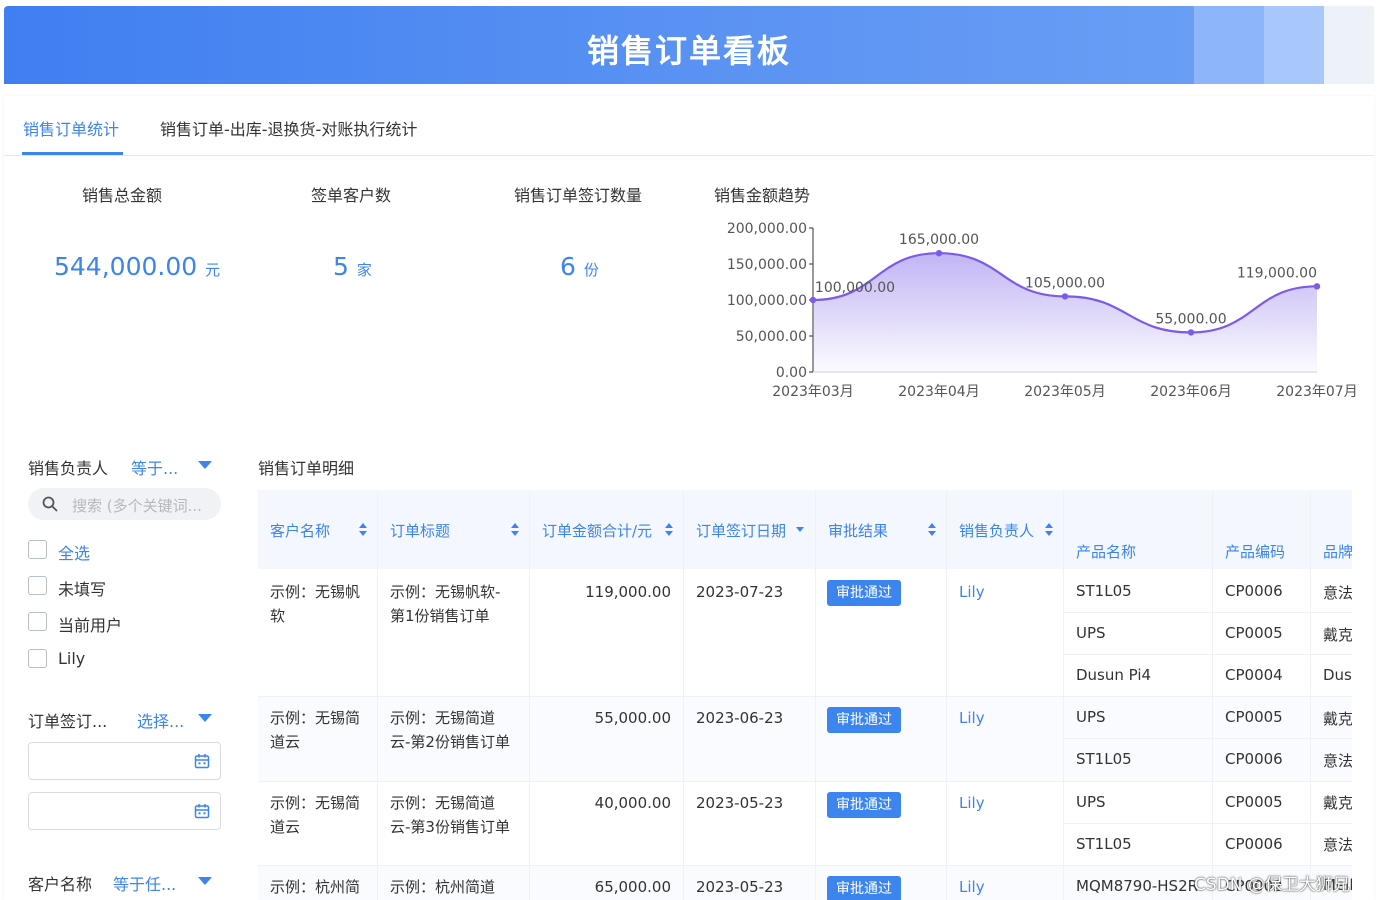  What do you see at coordinates (762, 195) in the screenshot?
I see `trend-title: 销售金额趋势` at bounding box center [762, 195].